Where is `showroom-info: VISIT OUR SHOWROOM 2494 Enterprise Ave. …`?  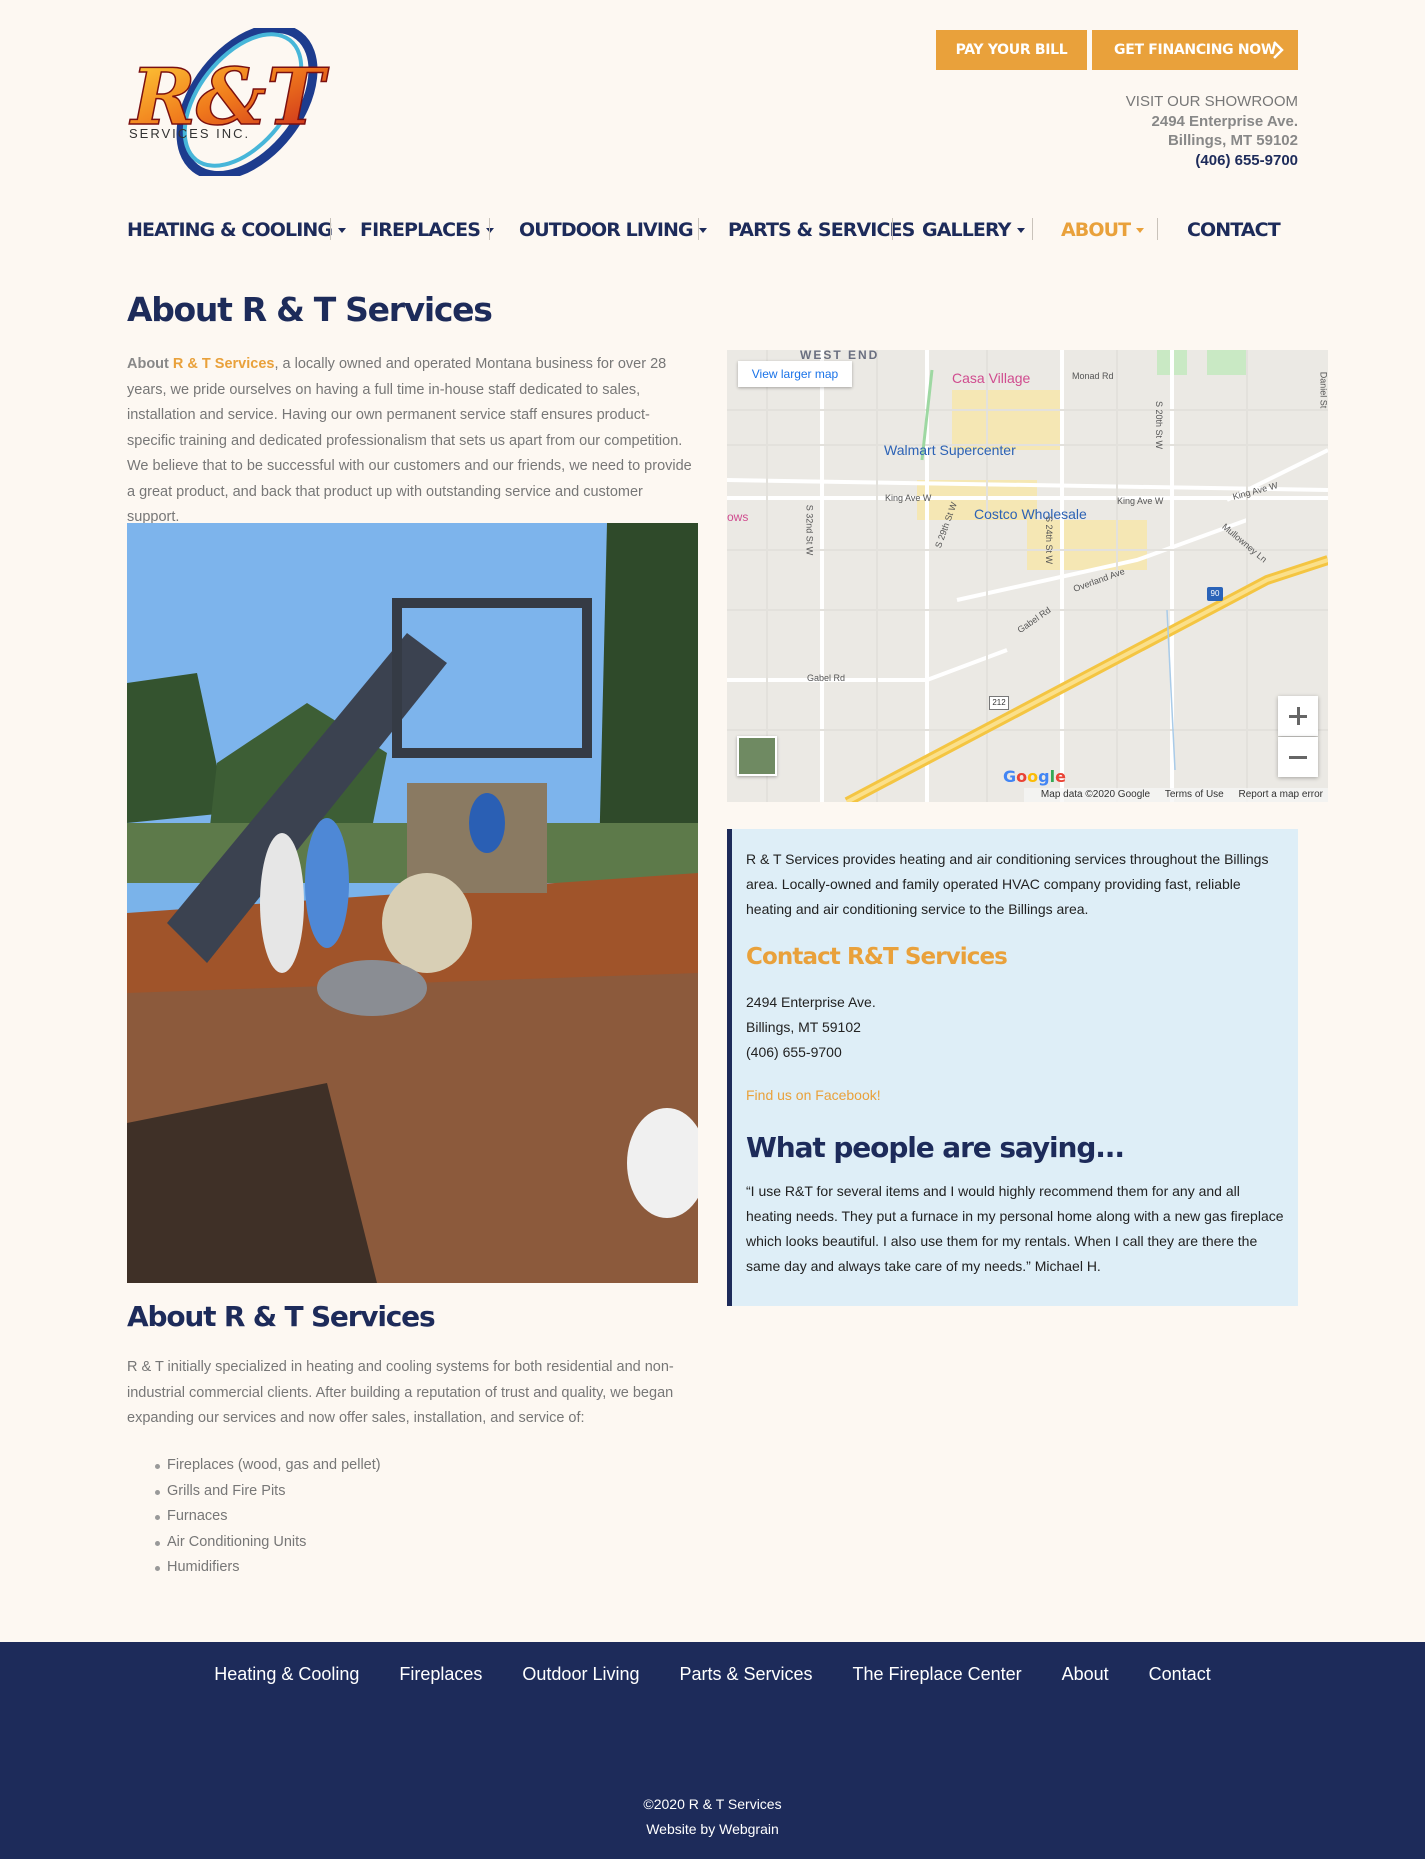
showroom-info: VISIT OUR SHOWROOM 2494 Enterprise Ave. … is located at coordinates (1212, 131).